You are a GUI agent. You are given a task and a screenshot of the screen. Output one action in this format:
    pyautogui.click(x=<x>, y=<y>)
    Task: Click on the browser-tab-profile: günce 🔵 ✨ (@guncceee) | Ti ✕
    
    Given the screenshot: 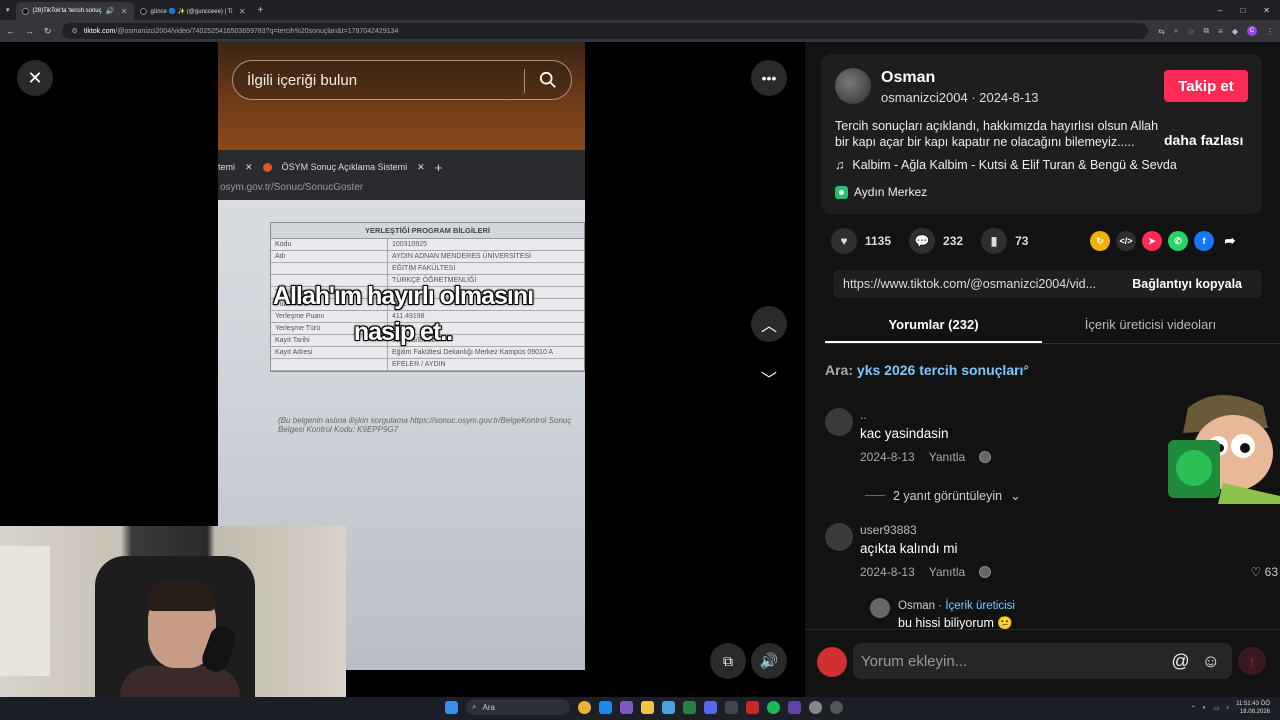 What is the action you would take?
    pyautogui.click(x=193, y=11)
    